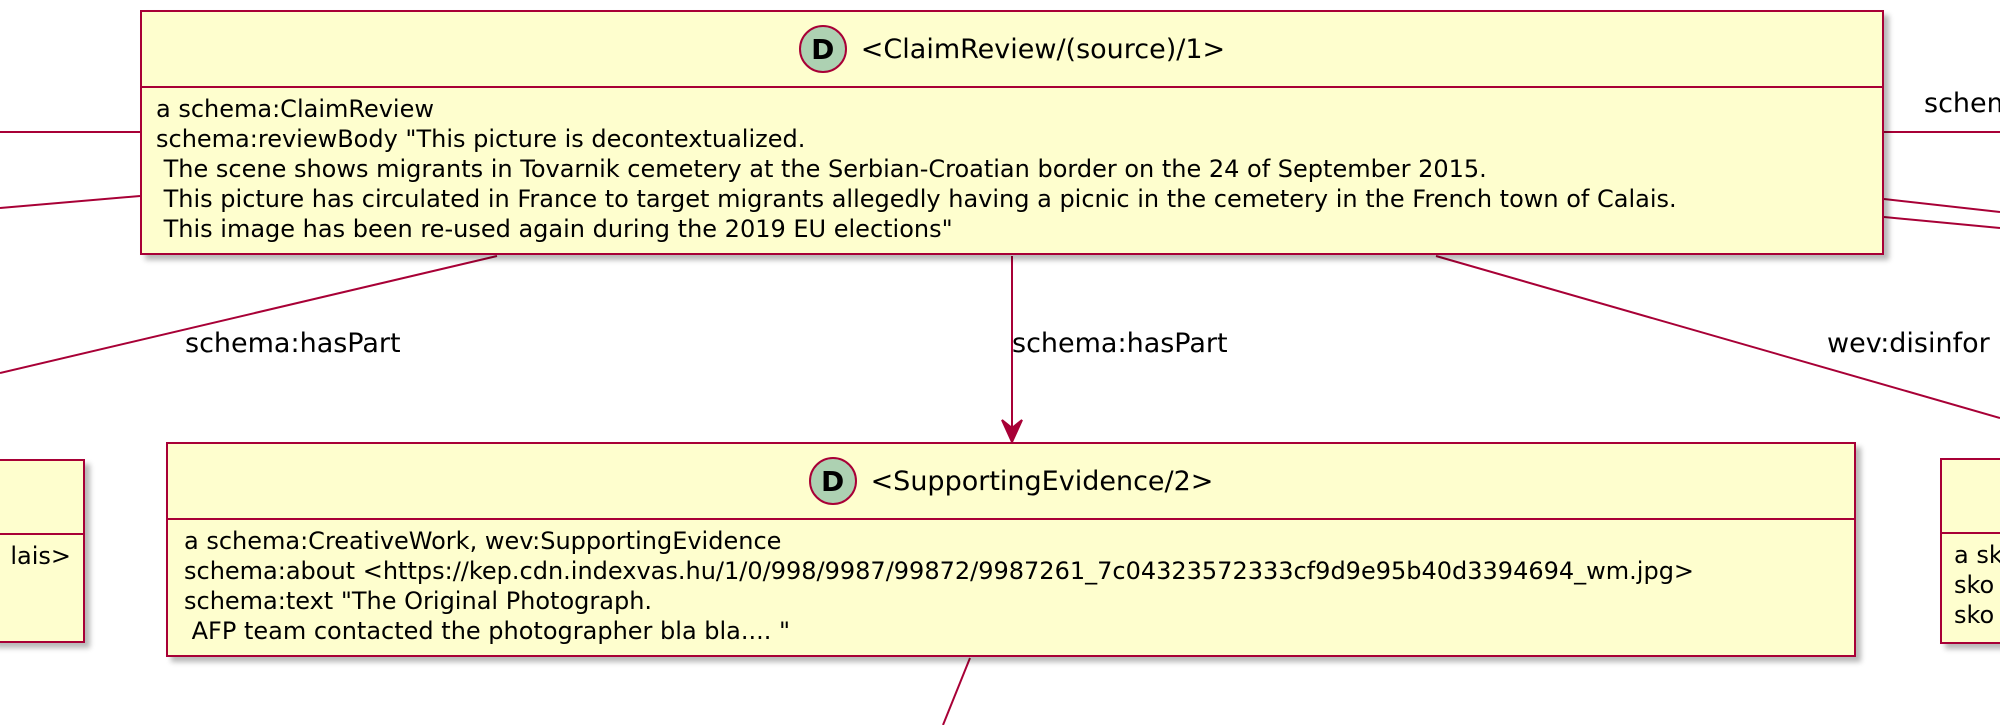  What do you see at coordinates (418, 601) in the screenshot?
I see `supporting-evidence-line: schema:text "The Original Photograph.` at bounding box center [418, 601].